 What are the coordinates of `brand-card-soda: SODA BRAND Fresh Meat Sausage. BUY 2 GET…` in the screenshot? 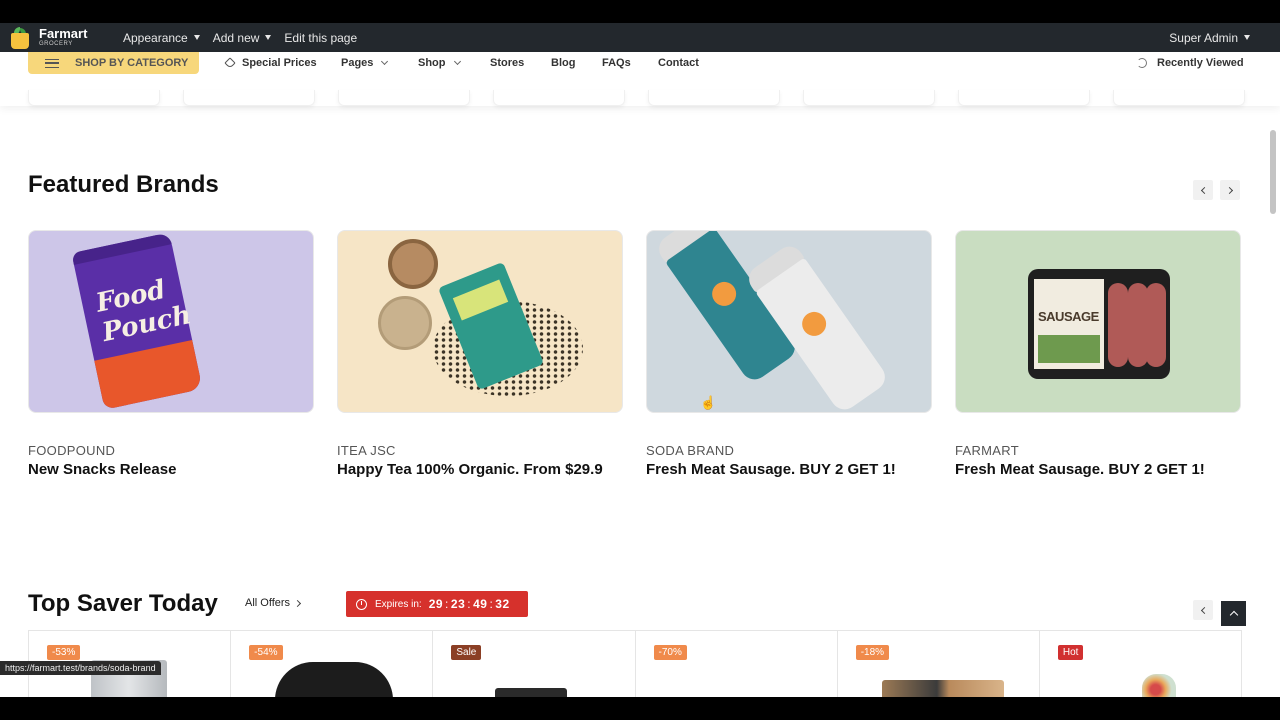 It's located at (789, 354).